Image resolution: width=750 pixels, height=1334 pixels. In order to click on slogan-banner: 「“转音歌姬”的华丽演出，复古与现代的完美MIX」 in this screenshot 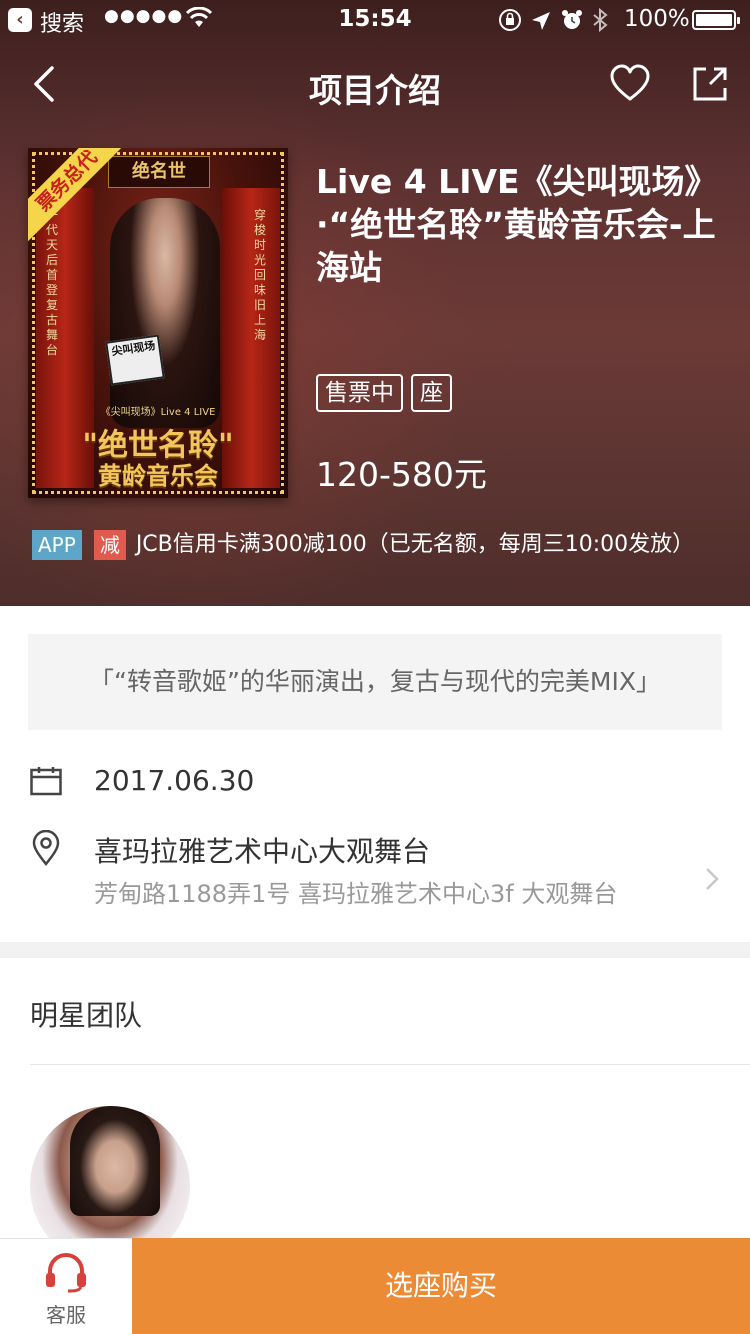, I will do `click(375, 682)`.